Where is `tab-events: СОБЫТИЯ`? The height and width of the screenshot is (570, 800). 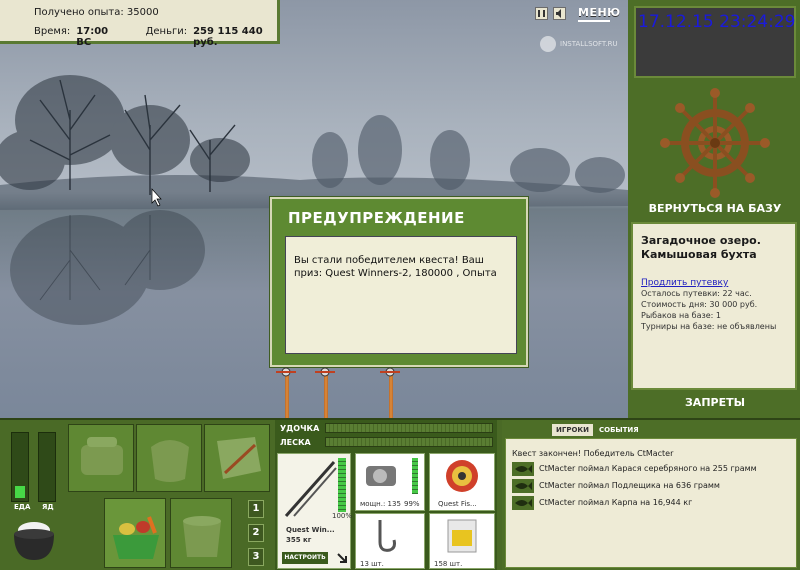
tab-events: СОБЫТИЯ is located at coordinates (619, 430).